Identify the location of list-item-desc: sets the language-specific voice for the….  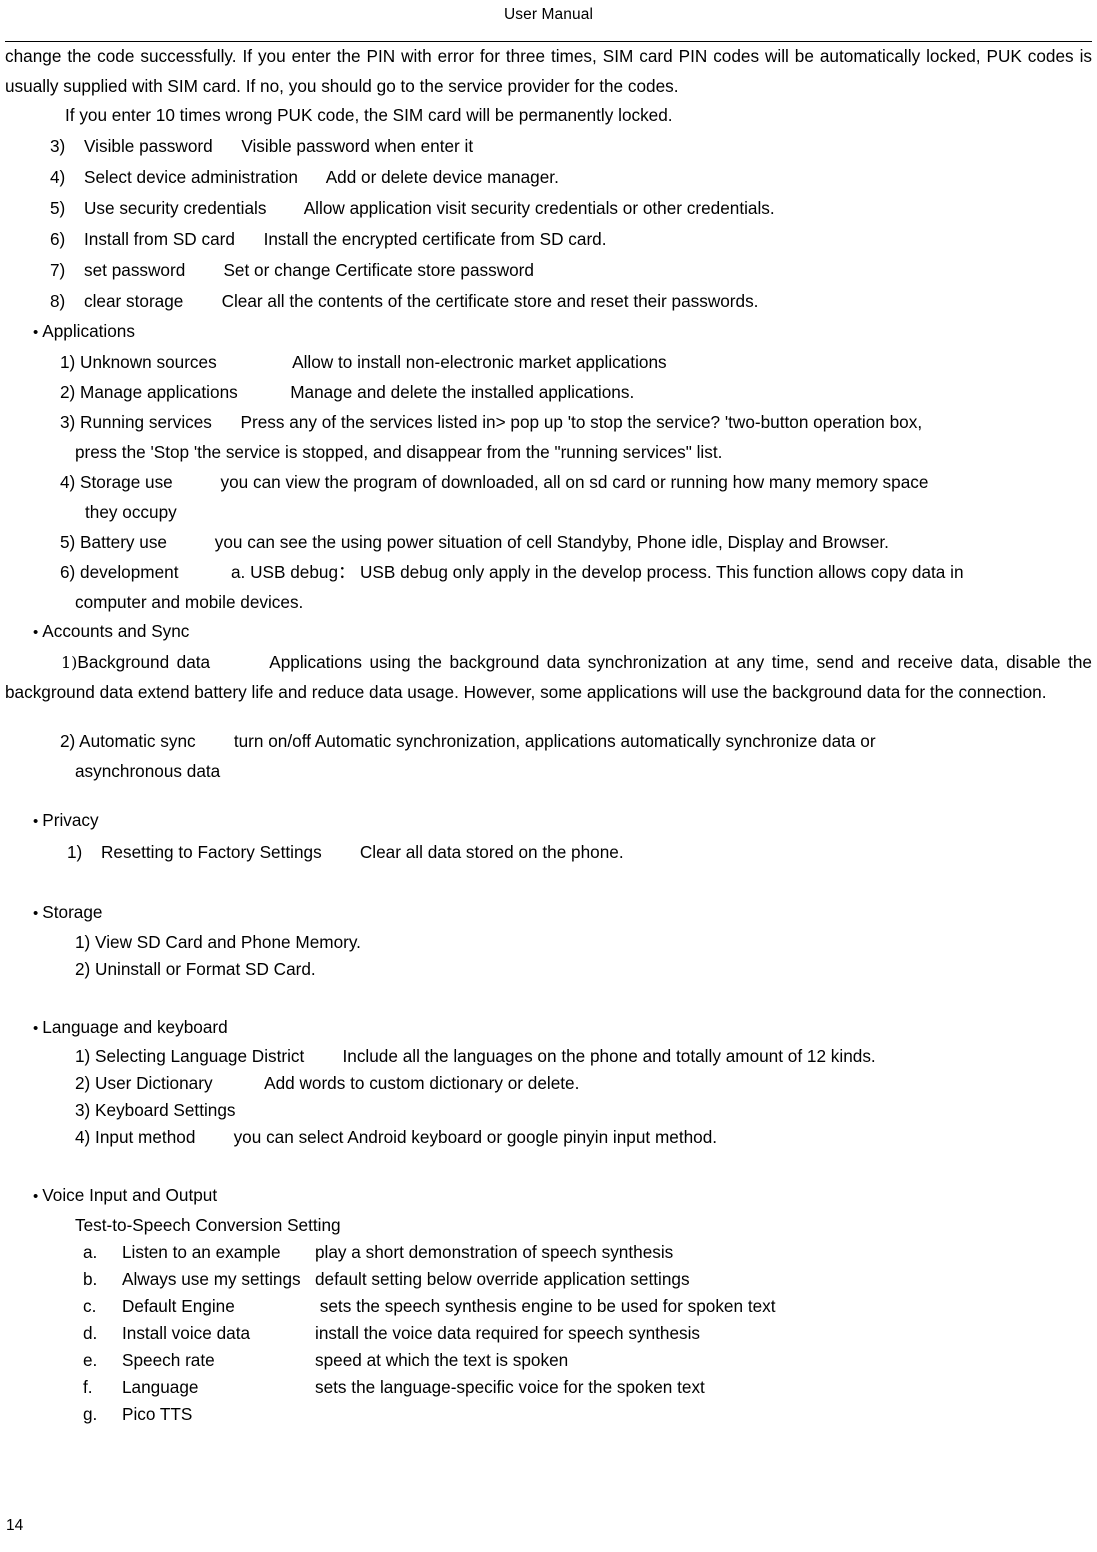
(510, 1386).